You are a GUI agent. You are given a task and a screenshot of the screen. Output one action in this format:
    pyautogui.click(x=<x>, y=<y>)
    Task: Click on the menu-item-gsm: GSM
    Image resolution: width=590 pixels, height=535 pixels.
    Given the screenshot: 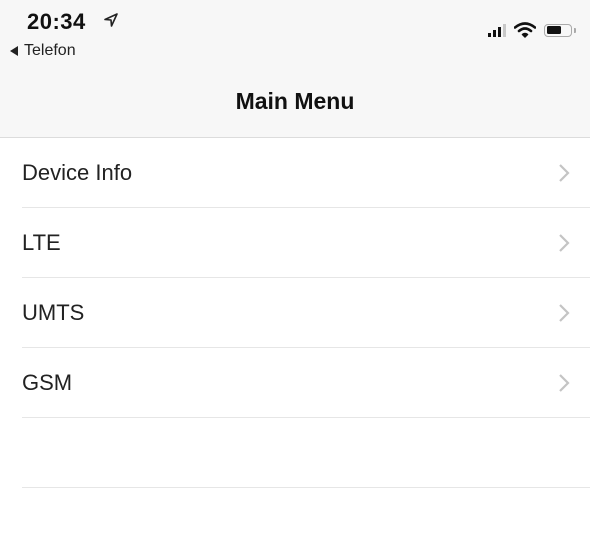 What is the action you would take?
    pyautogui.click(x=306, y=383)
    